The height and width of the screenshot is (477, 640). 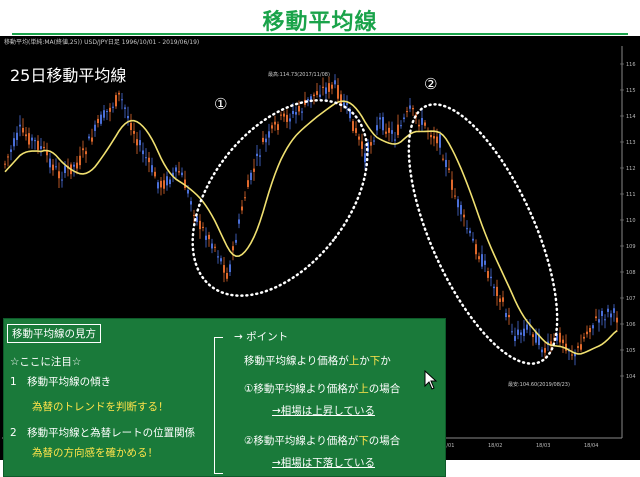 What do you see at coordinates (103, 433) in the screenshot?
I see `item-2: 2 移動平均線と為替レートの位置関係` at bounding box center [103, 433].